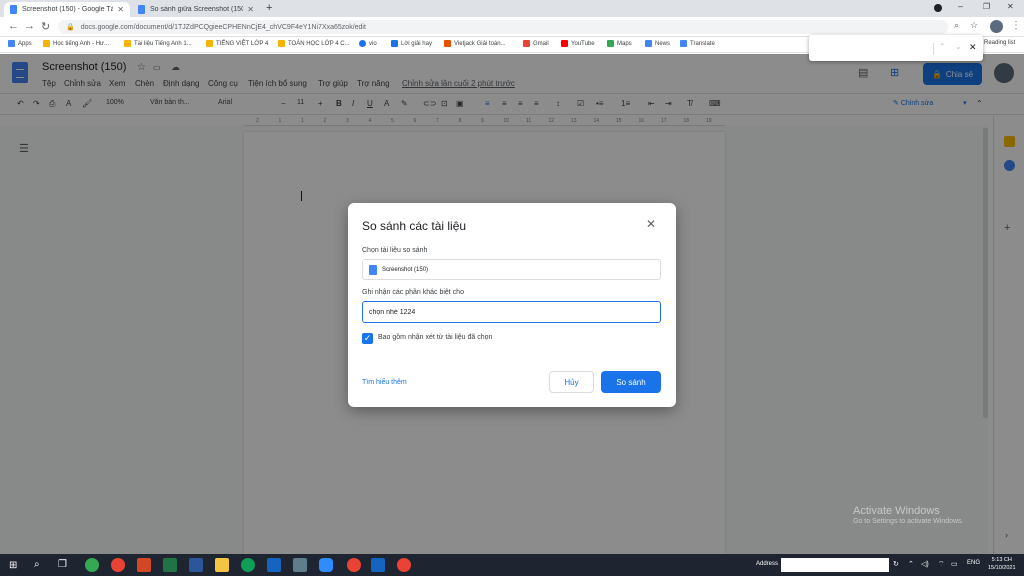 The width and height of the screenshot is (1024, 576). What do you see at coordinates (870, 48) in the screenshot?
I see `find-input` at bounding box center [870, 48].